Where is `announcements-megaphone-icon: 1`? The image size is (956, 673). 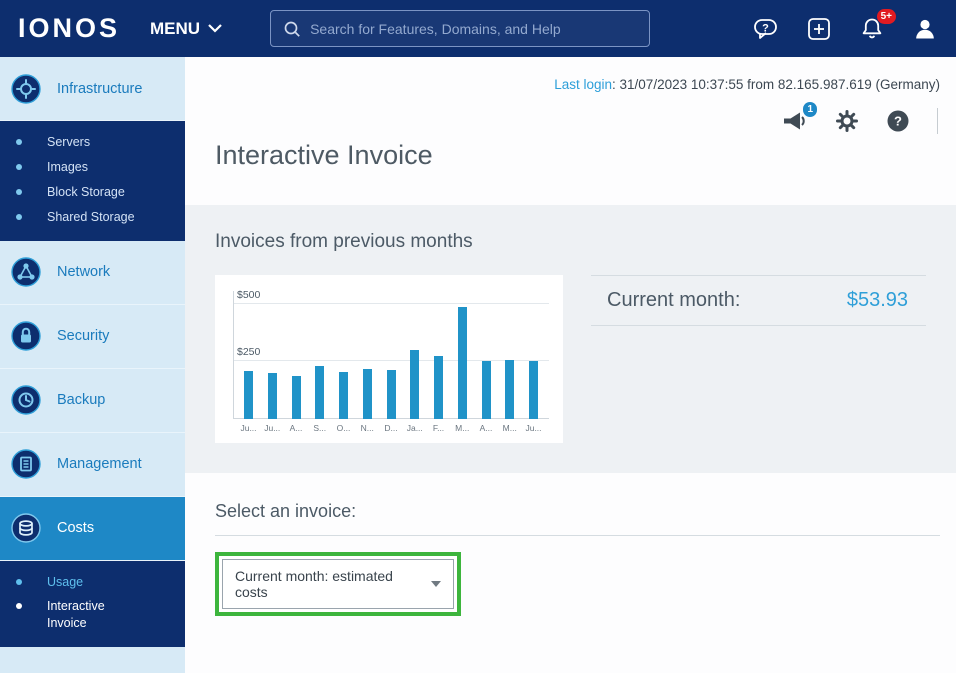 announcements-megaphone-icon: 1 is located at coordinates (799, 117).